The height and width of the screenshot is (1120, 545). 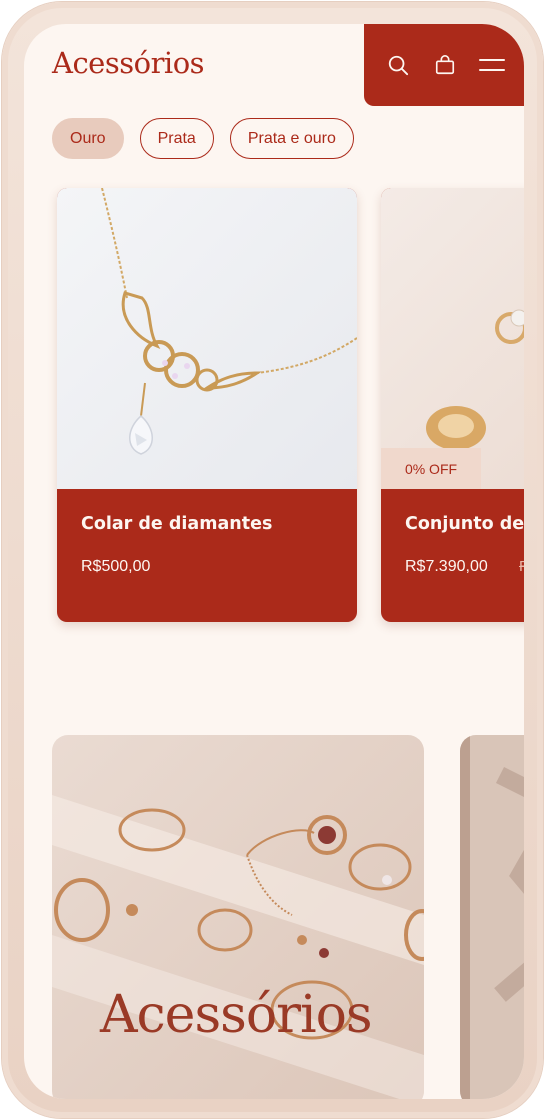 I want to click on menu-icon, so click(x=492, y=65).